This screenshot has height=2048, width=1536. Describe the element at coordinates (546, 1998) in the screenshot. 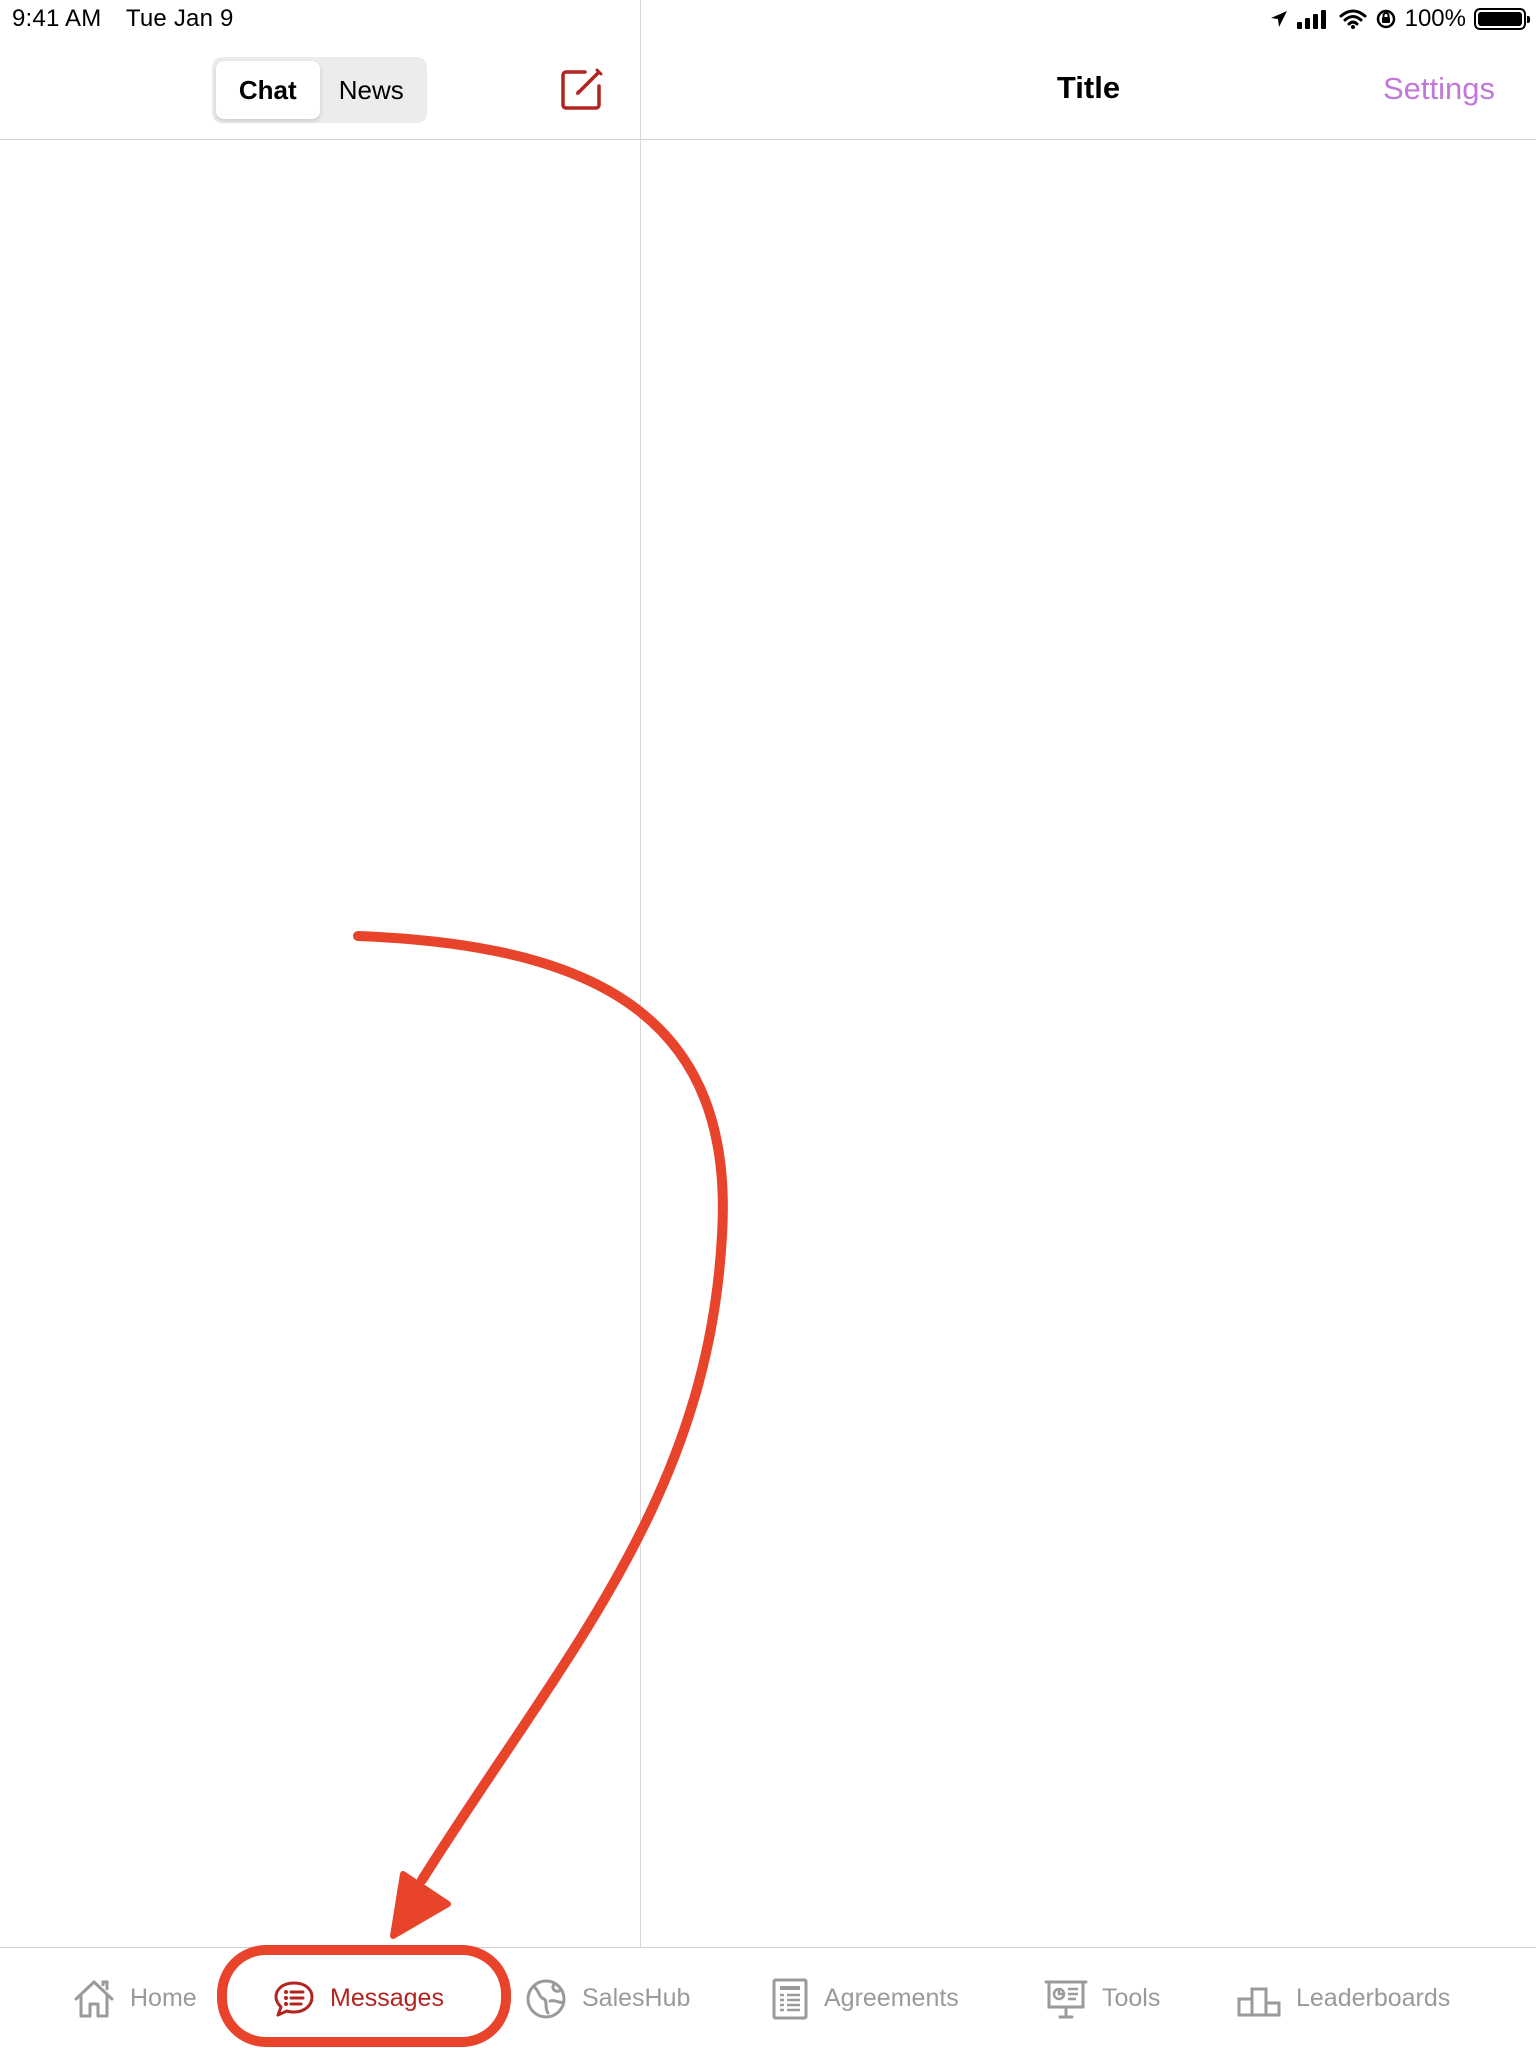

I see `globe-icon` at that location.